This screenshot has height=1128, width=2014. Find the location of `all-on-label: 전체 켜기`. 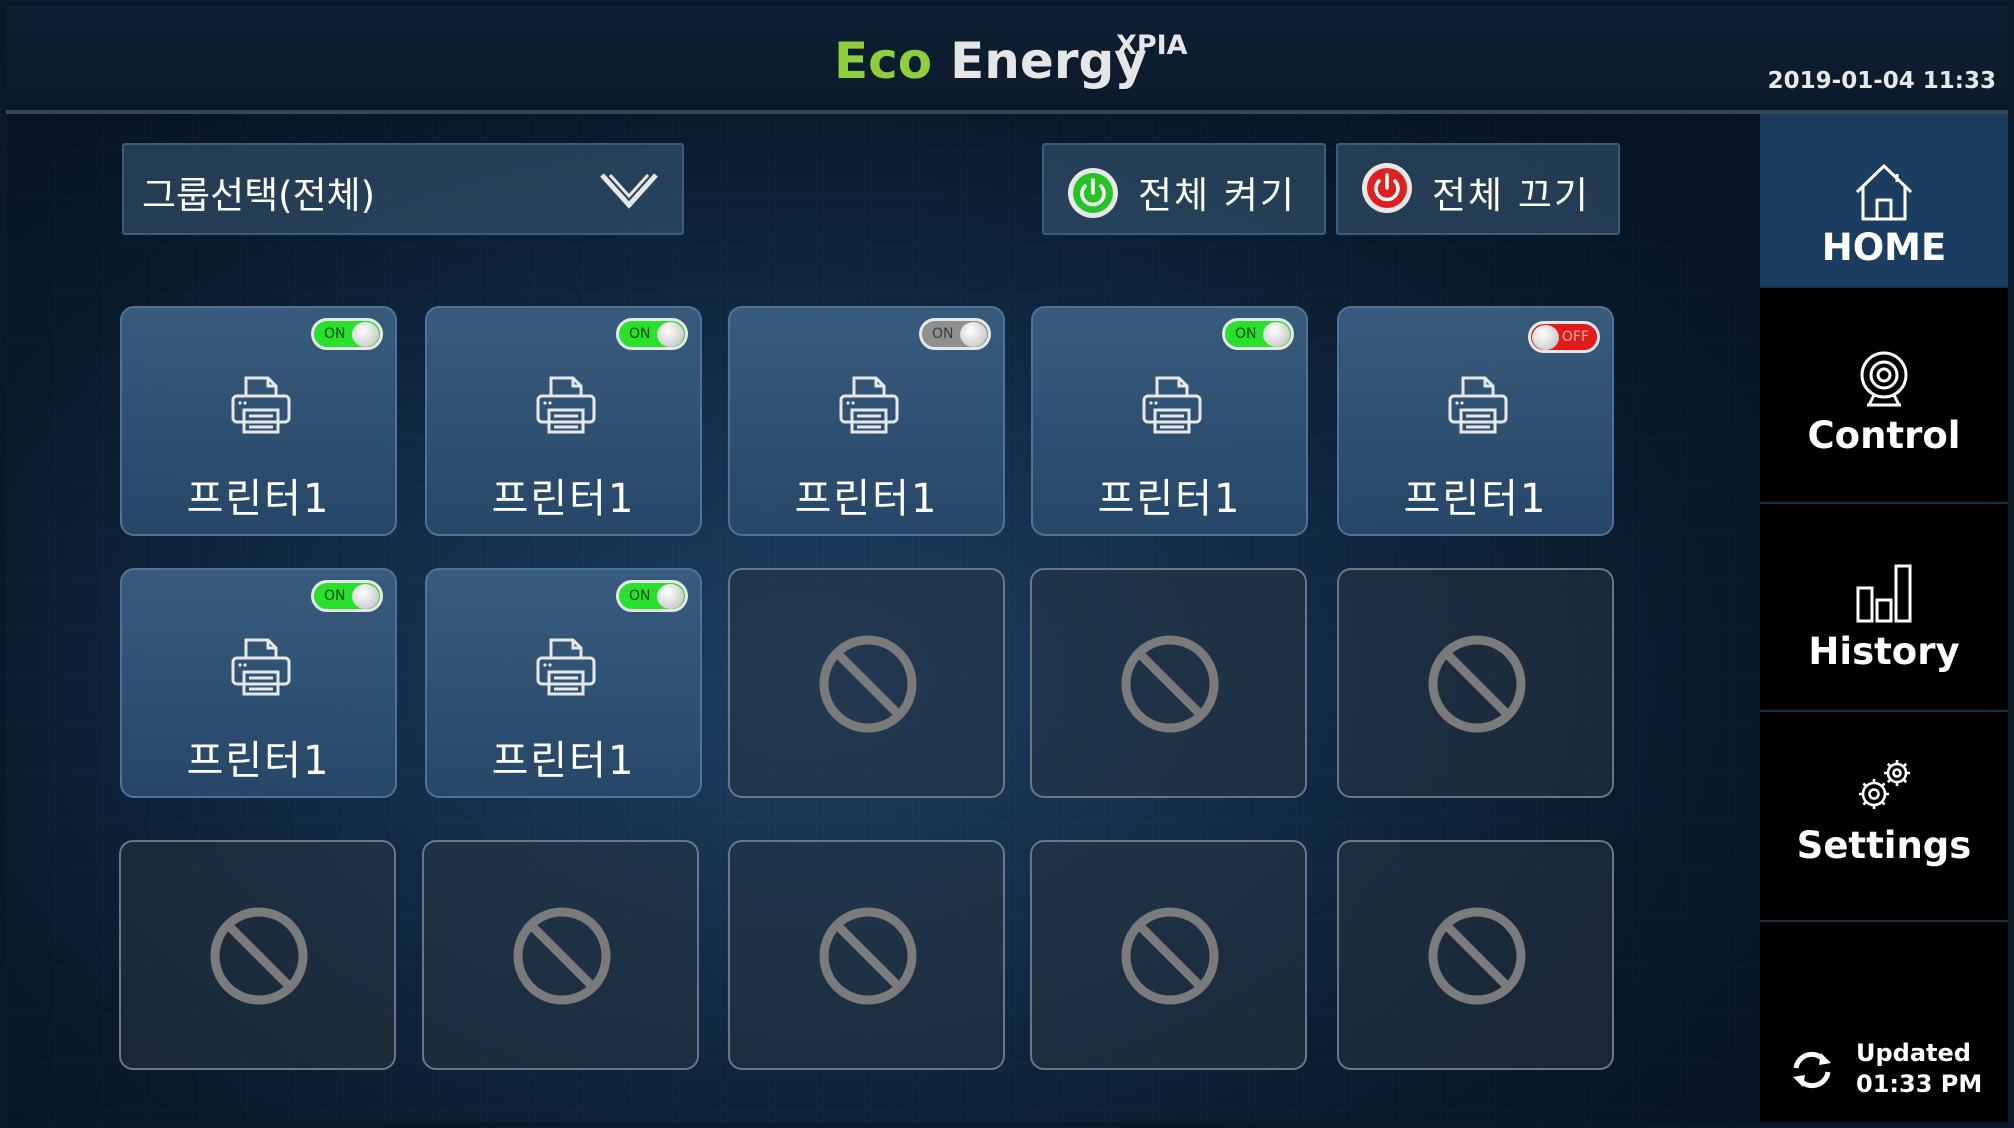

all-on-label: 전체 켜기 is located at coordinates (1217, 195).